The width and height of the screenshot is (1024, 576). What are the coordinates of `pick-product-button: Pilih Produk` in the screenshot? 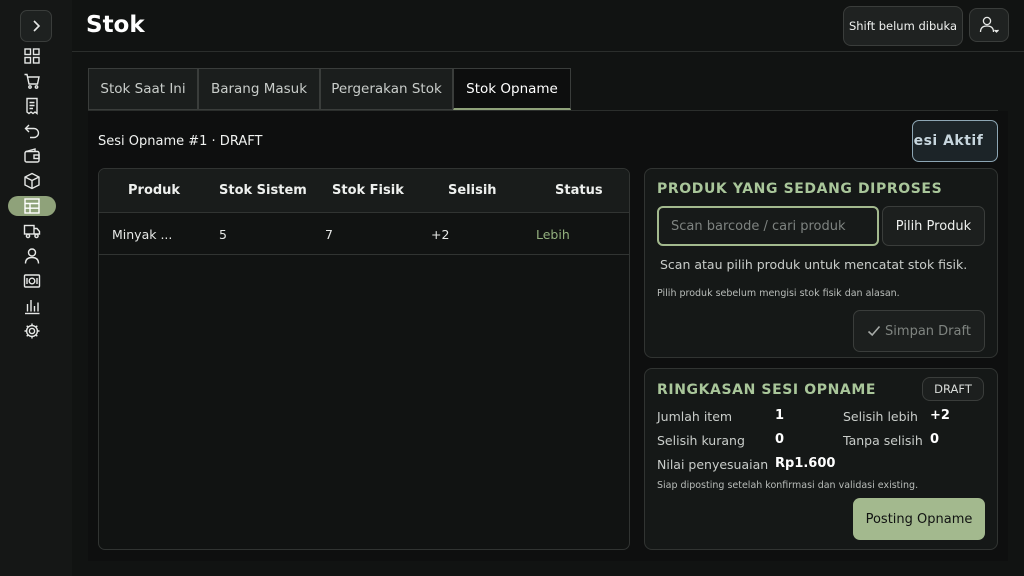 It's located at (933, 226).